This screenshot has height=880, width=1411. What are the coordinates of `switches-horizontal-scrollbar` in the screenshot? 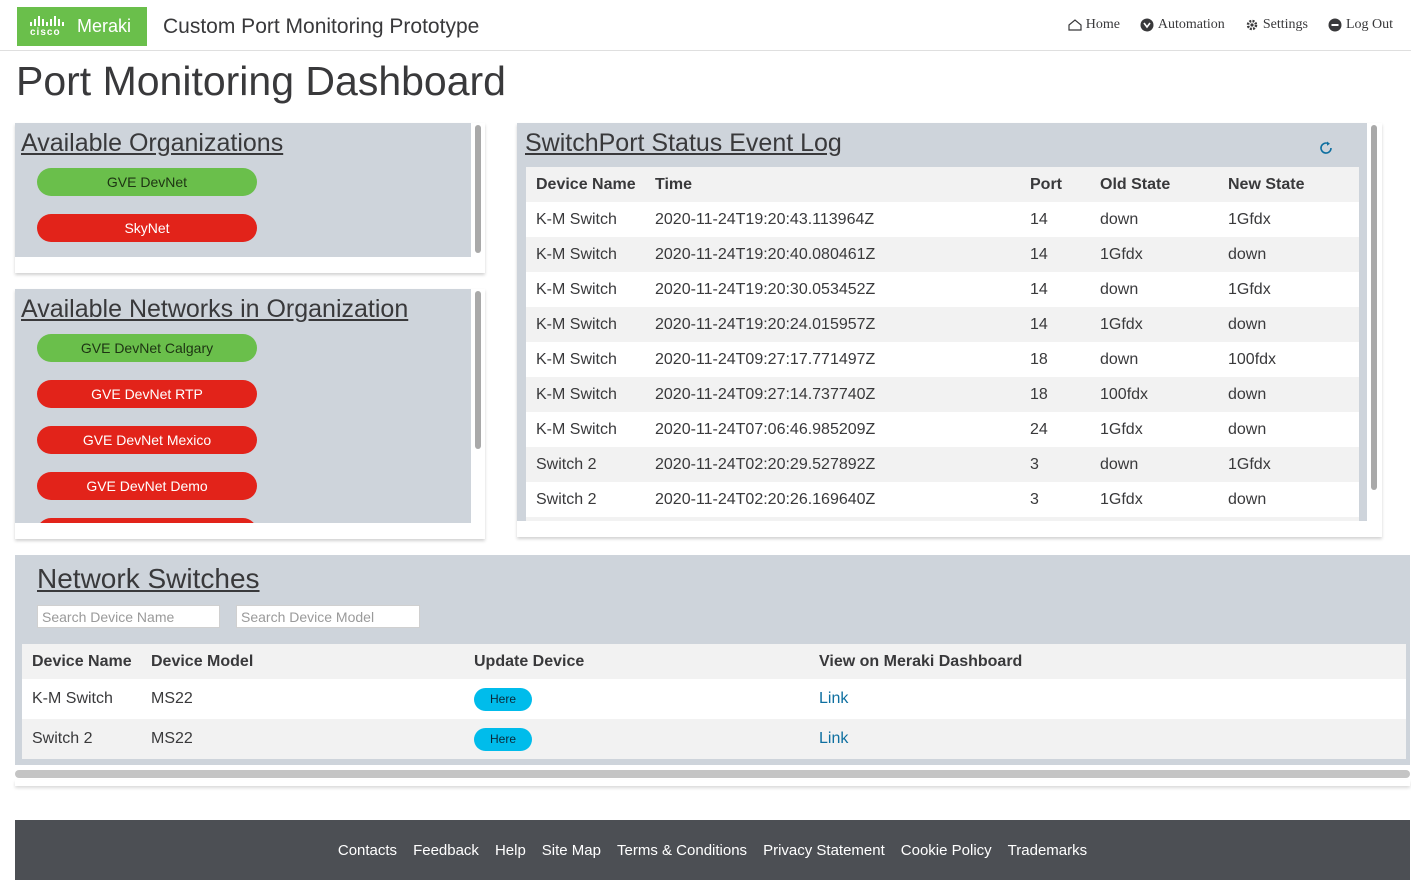 It's located at (712, 774).